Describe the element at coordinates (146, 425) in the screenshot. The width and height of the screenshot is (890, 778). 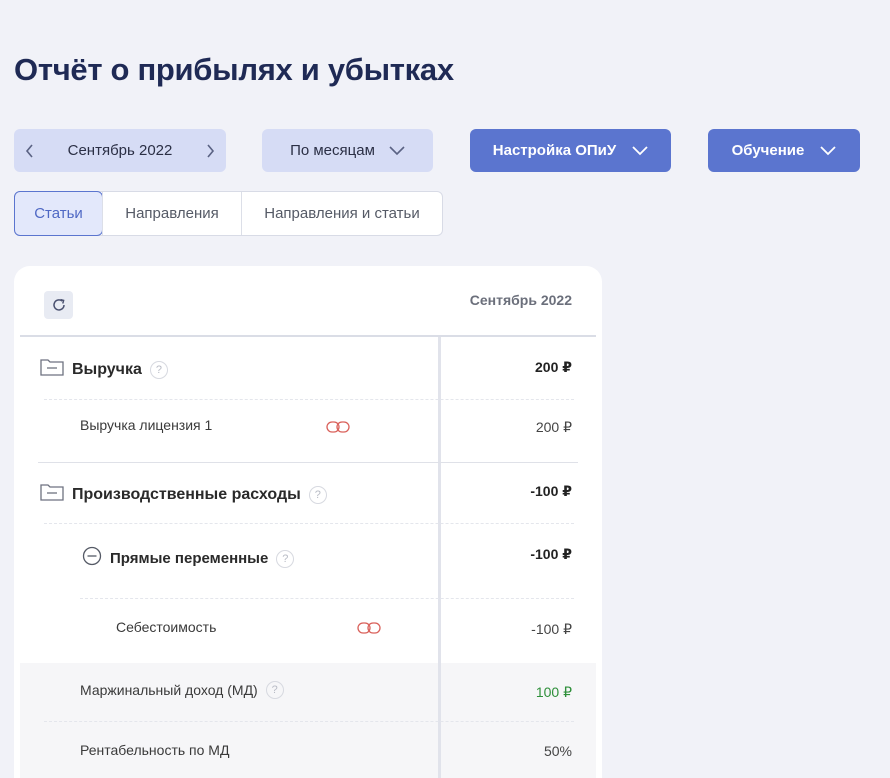
I see `row-label: Выручка лицензия 1` at that location.